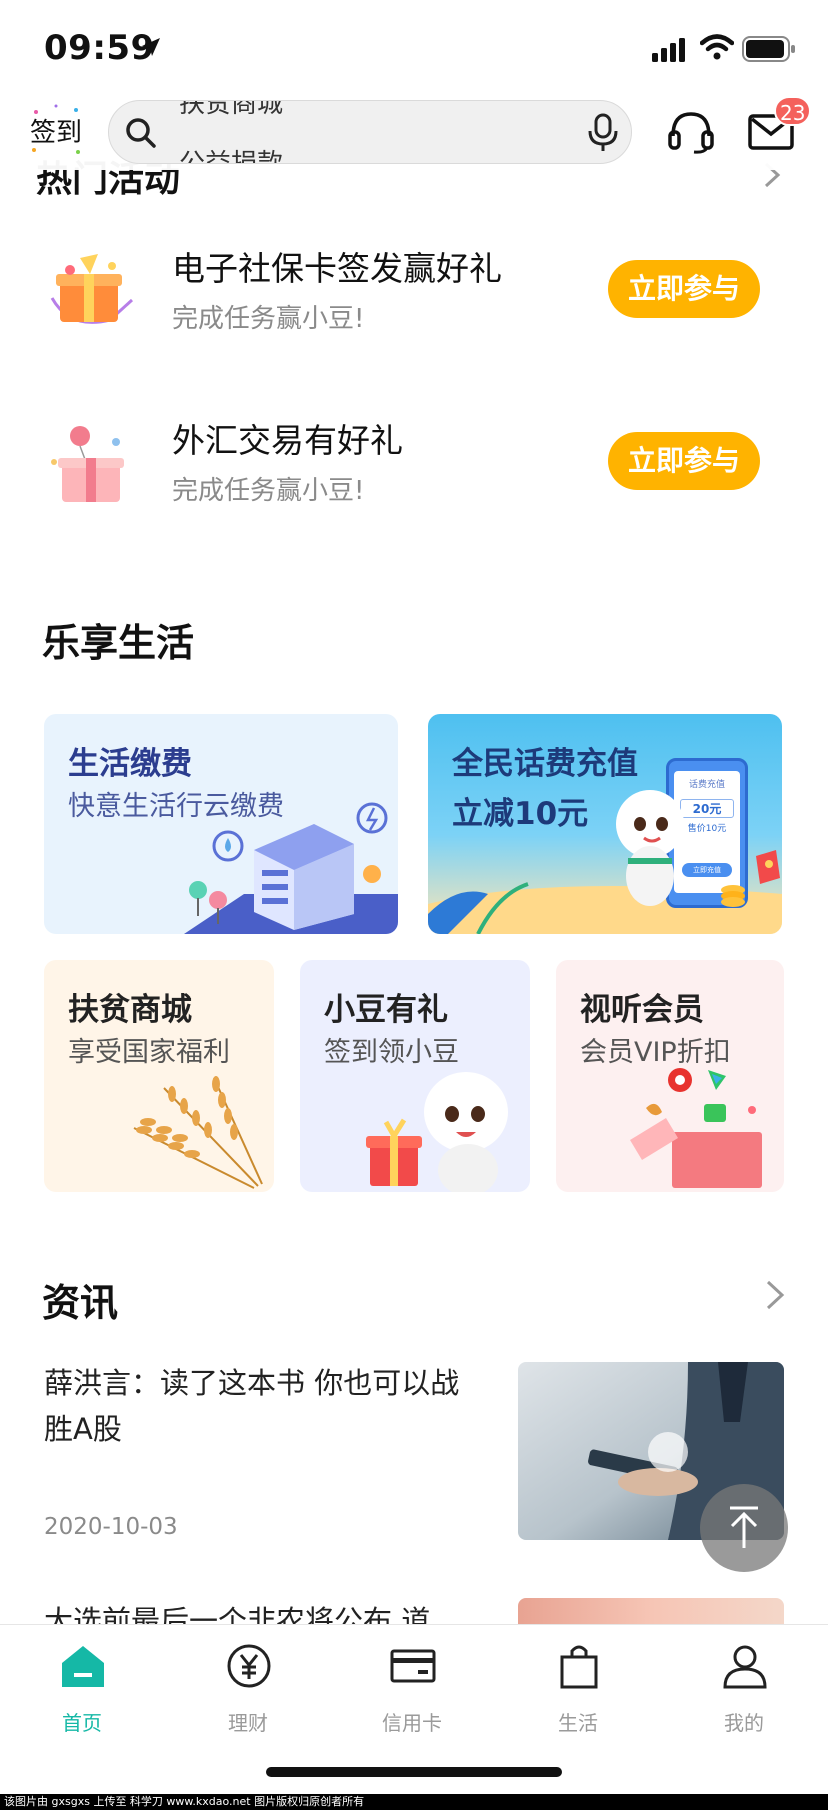 The image size is (828, 1810). I want to click on gift-box-icon, so click(92, 289).